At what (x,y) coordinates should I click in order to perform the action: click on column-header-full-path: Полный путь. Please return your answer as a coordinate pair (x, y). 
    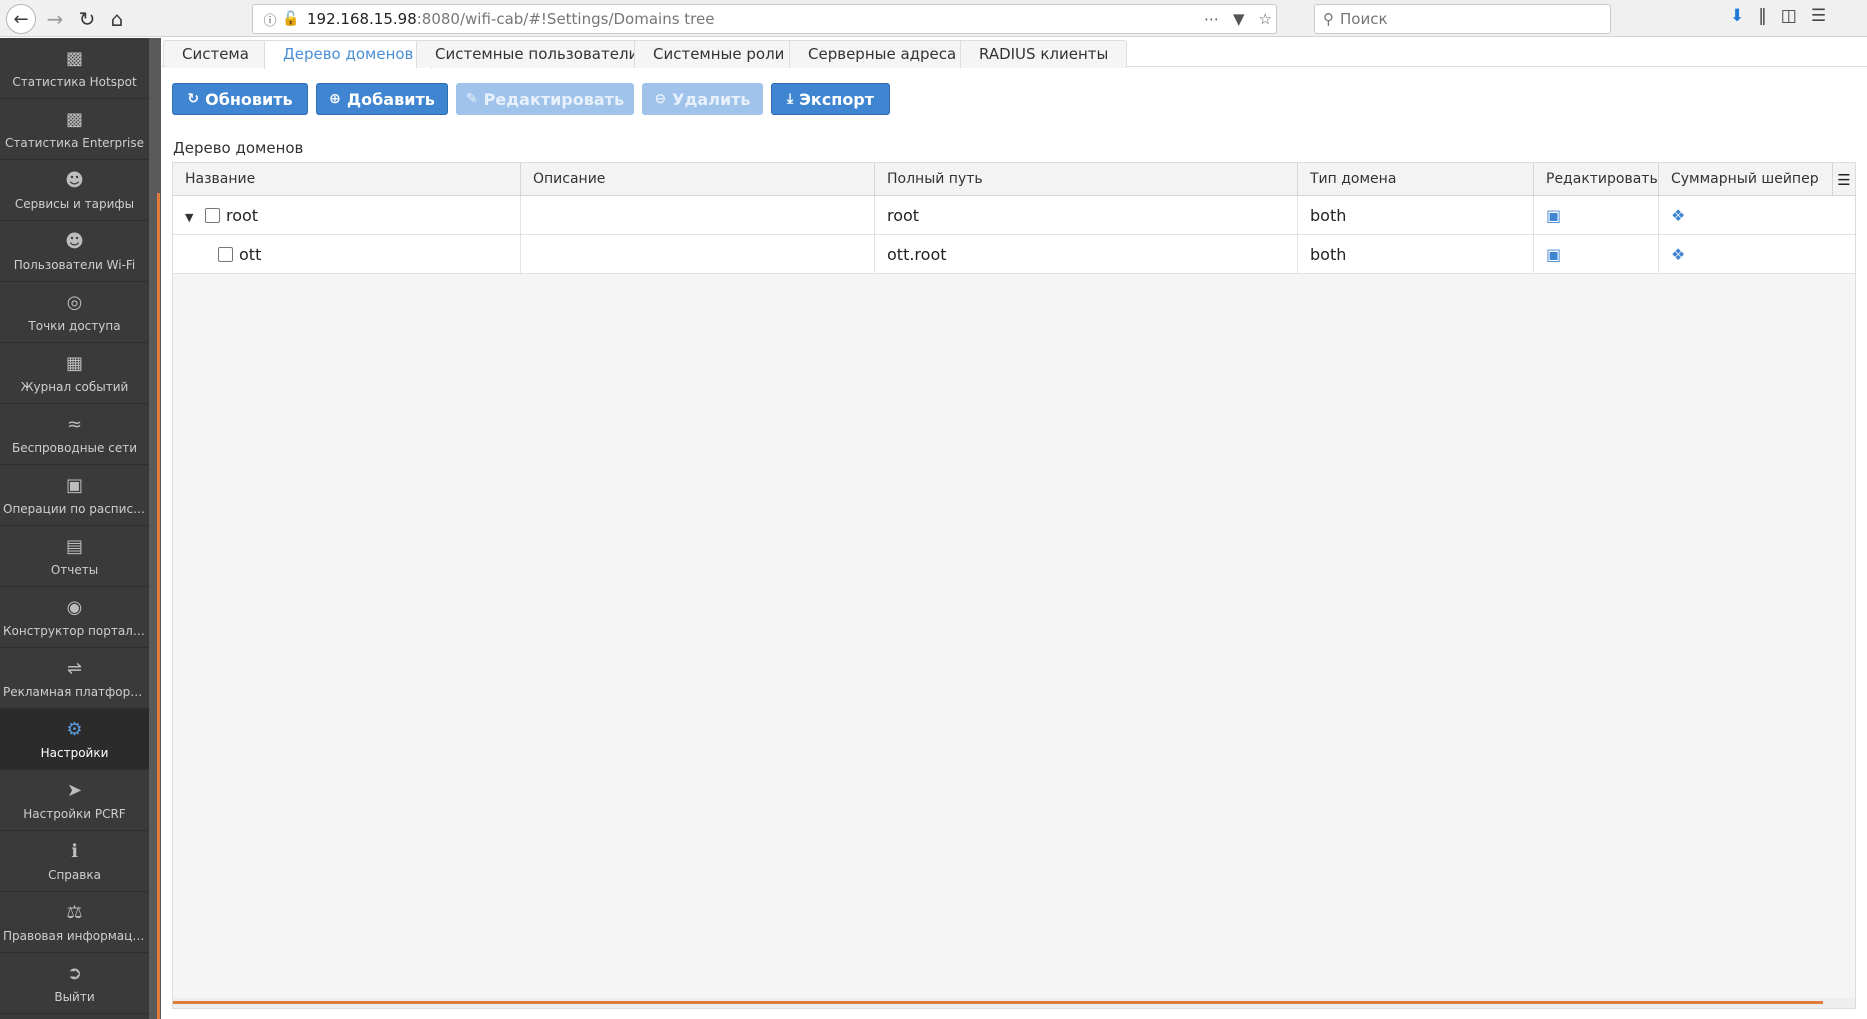
    Looking at the image, I should click on (1086, 179).